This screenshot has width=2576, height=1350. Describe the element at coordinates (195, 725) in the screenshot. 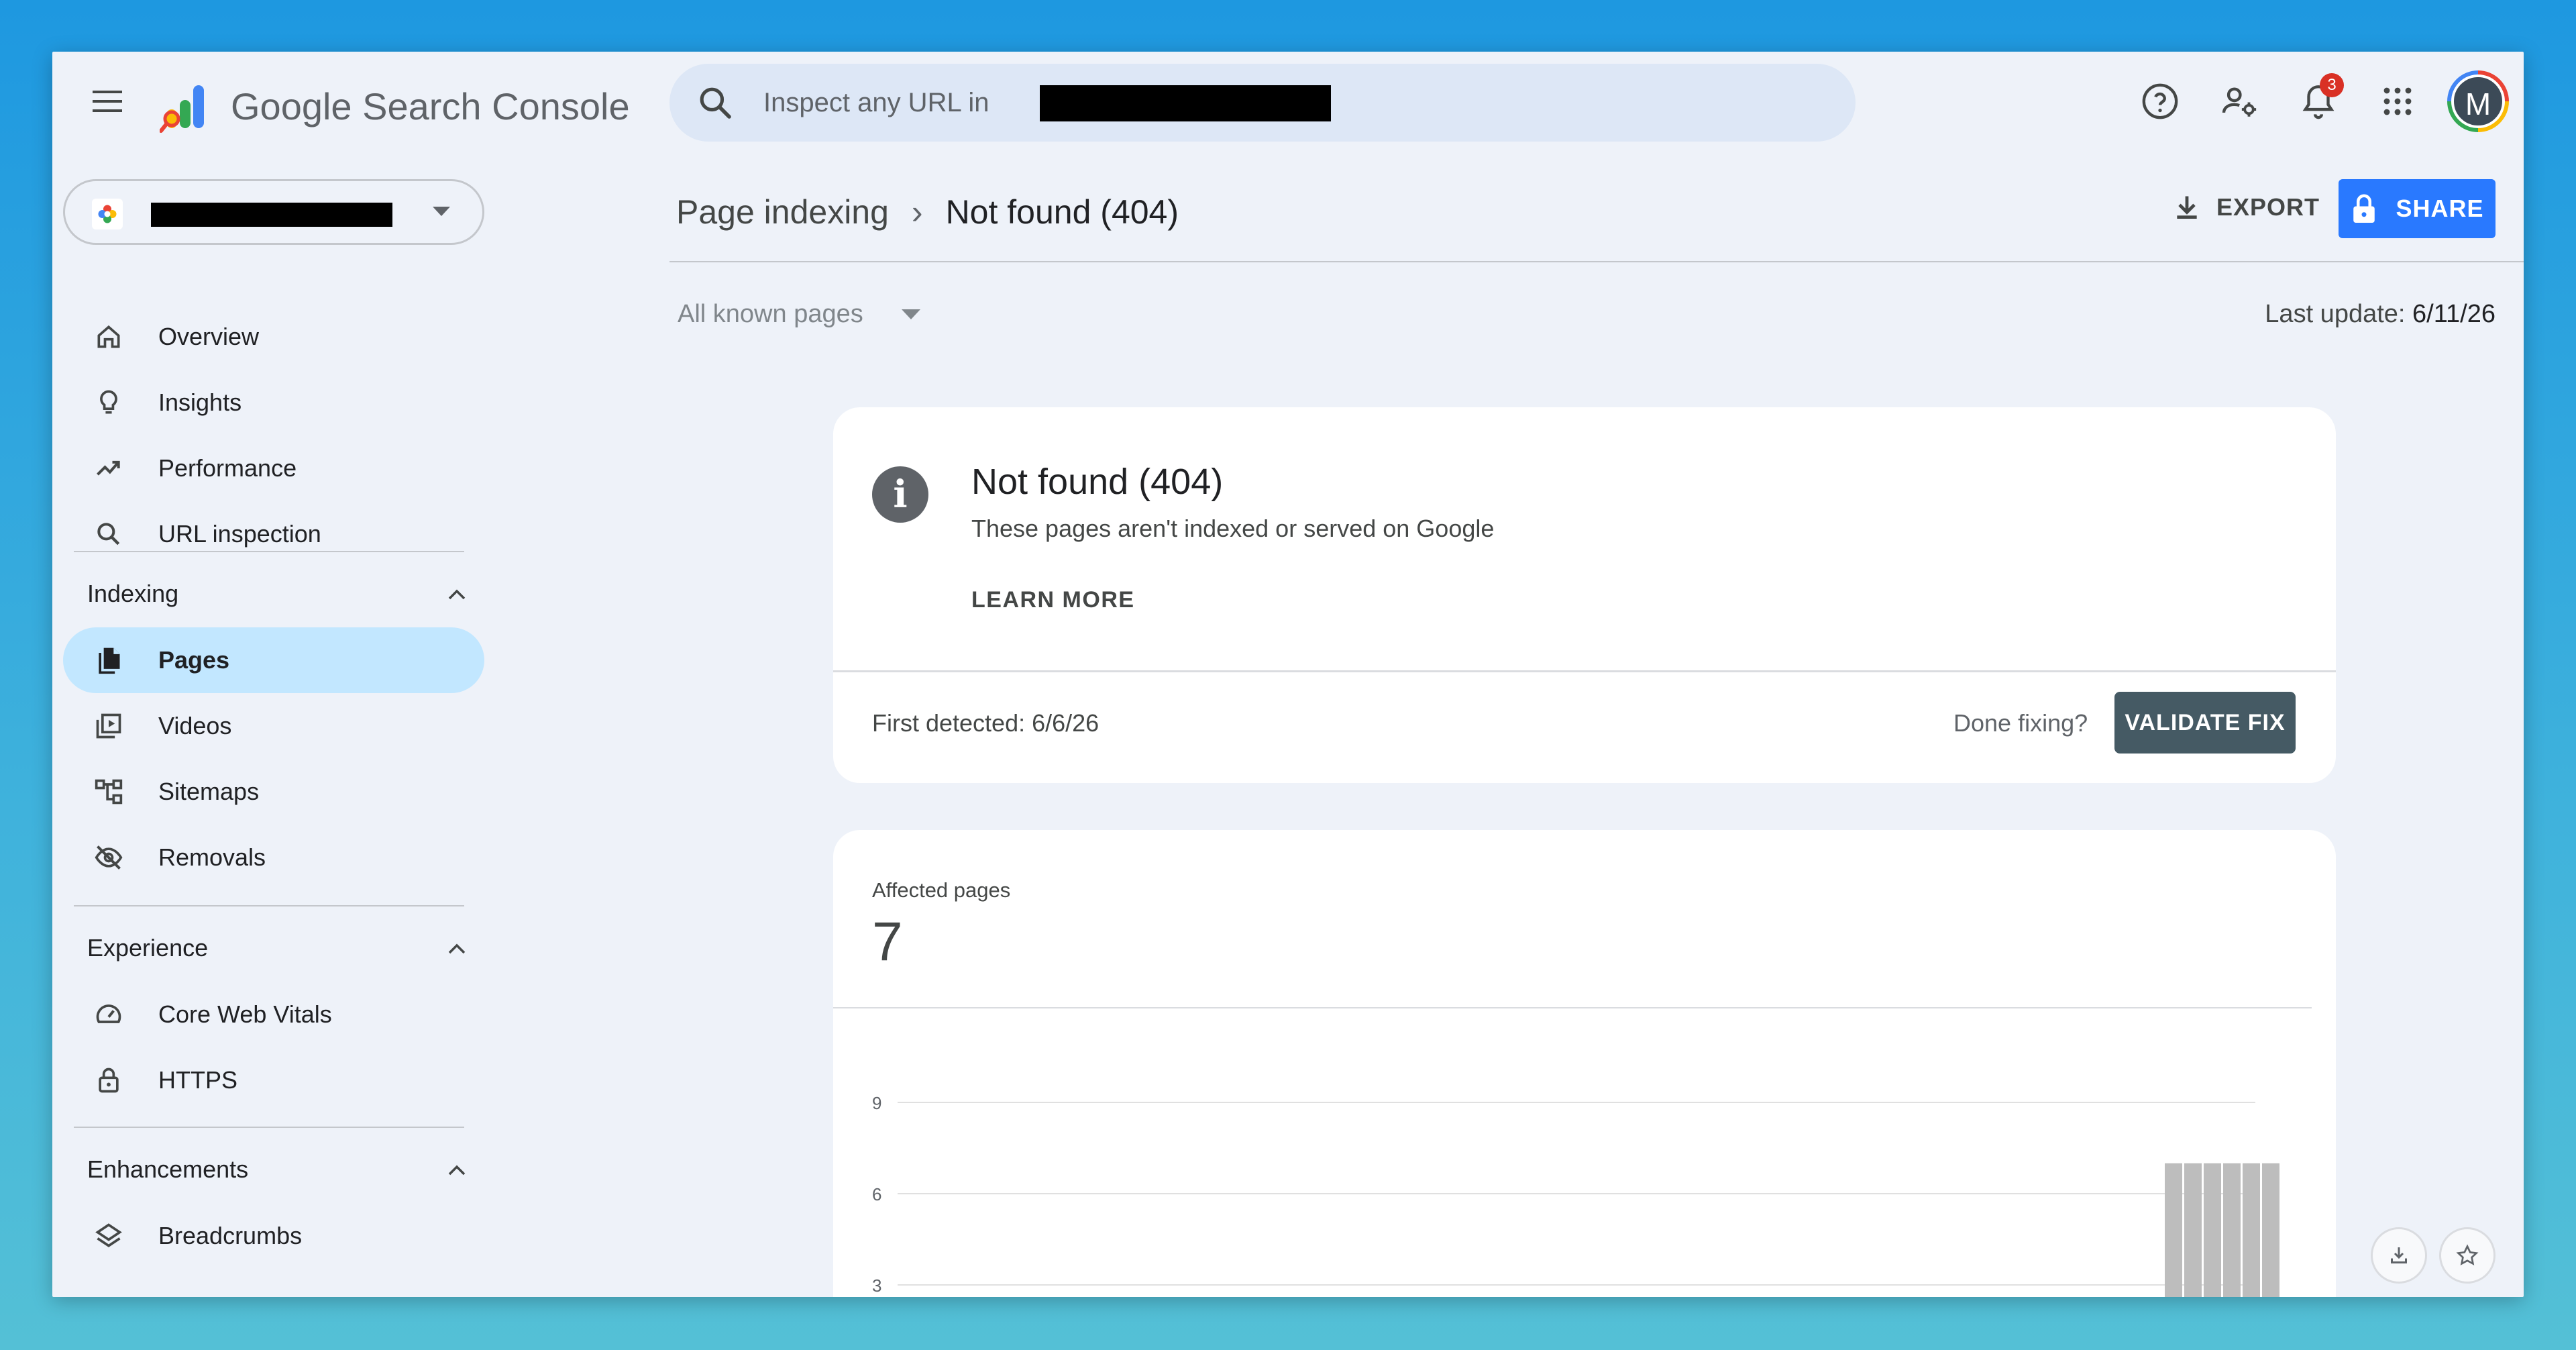

I see `sidebar-item-label: Videos` at that location.